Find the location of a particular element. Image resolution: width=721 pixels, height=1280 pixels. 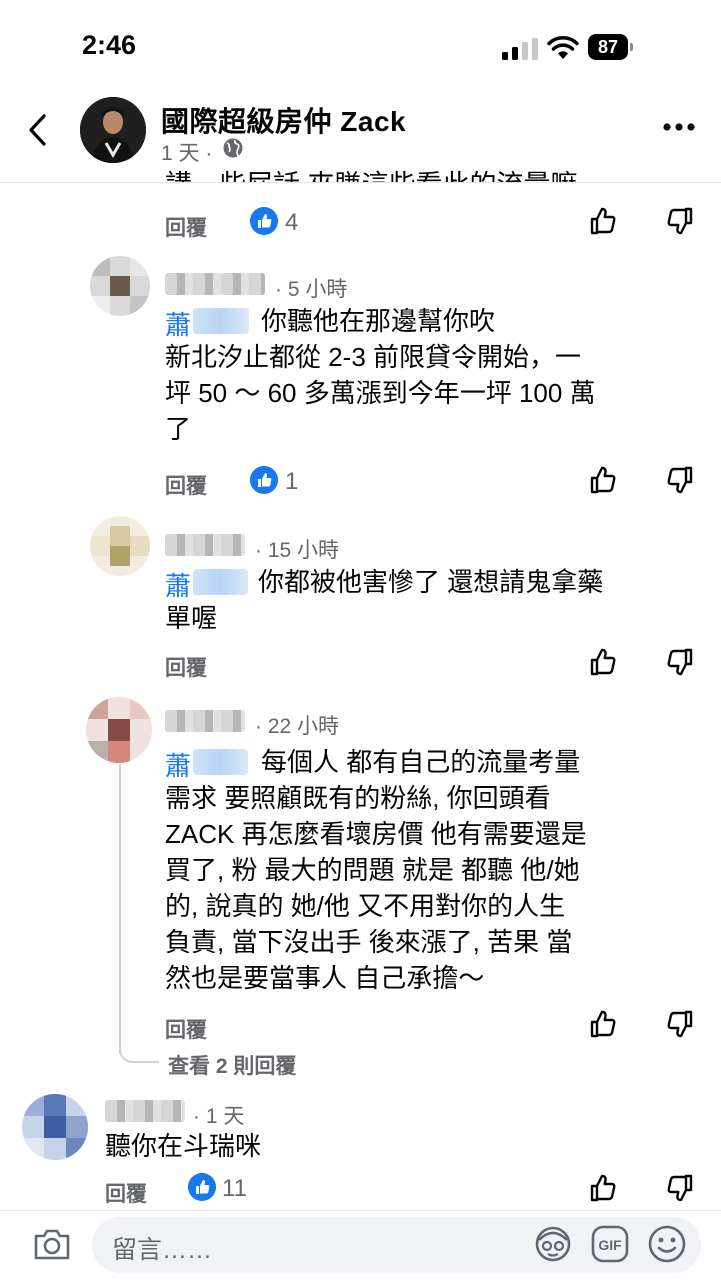

chevron-left-icon is located at coordinates (38, 130).